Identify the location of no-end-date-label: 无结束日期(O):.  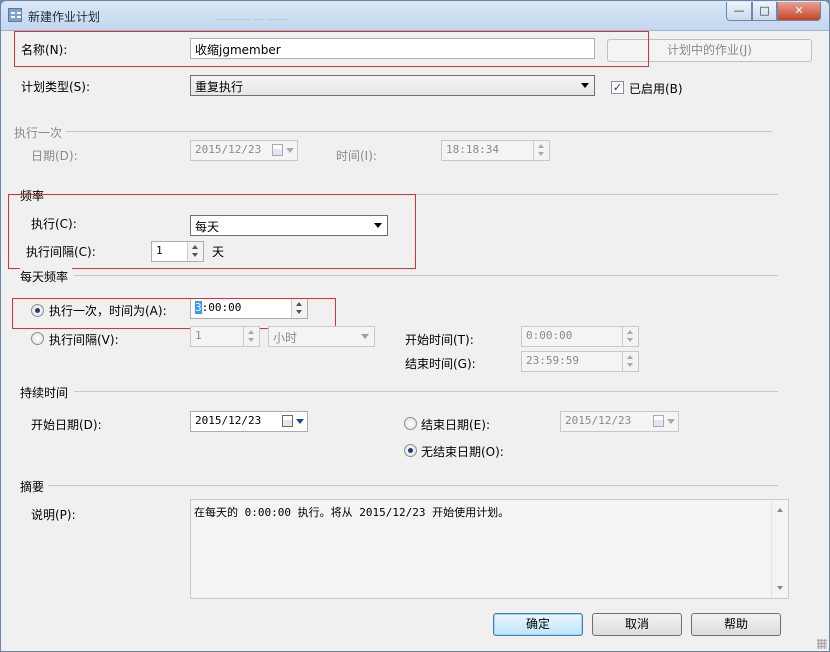
(462, 452).